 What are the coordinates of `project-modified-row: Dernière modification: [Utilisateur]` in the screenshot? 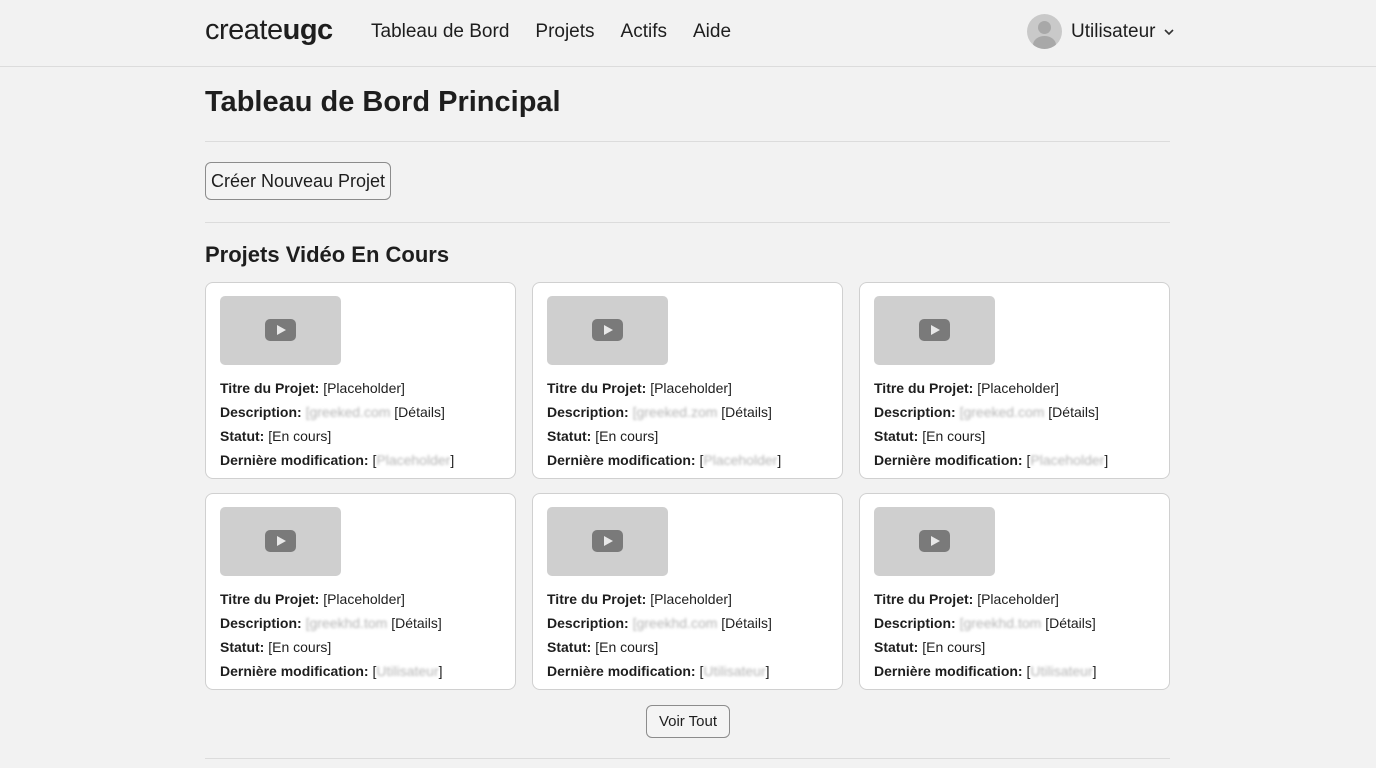 It's located at (659, 671).